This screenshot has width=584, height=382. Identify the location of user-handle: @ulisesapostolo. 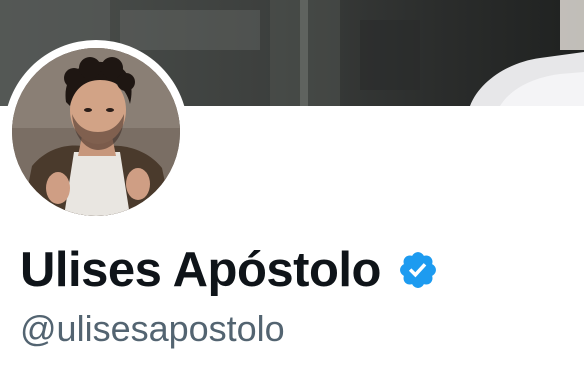
(152, 328).